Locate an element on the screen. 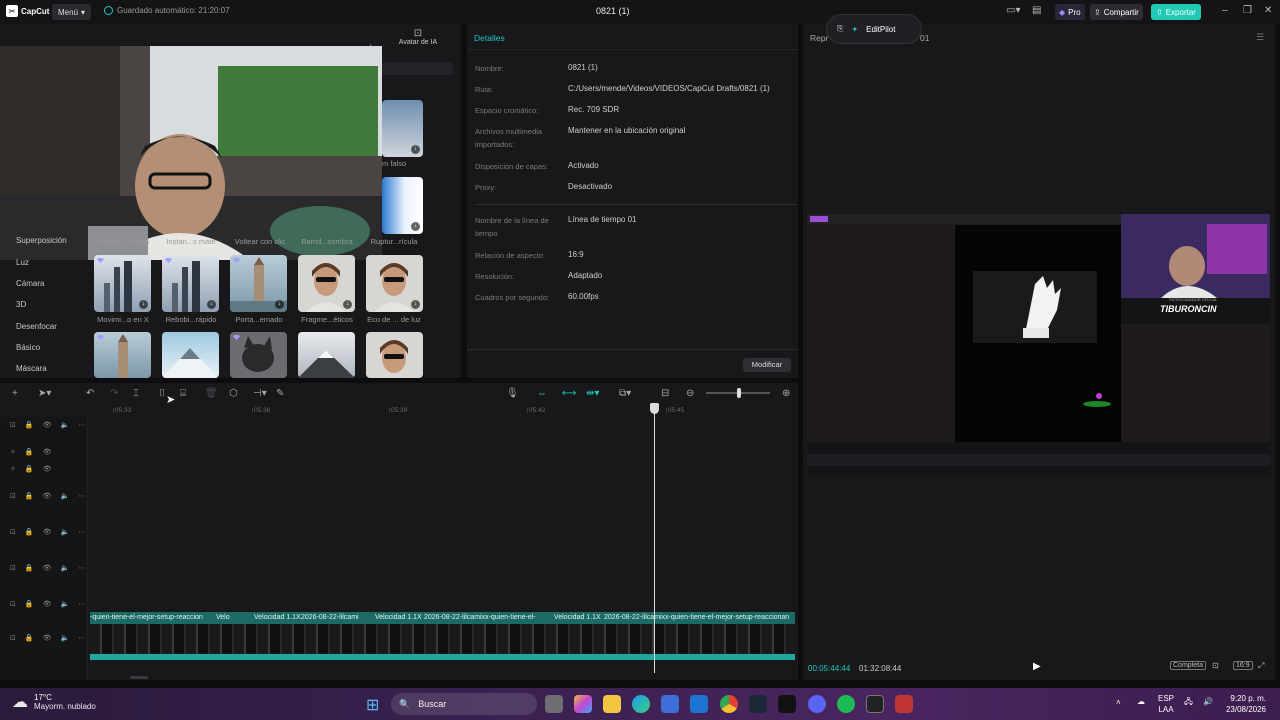  media-search-bar is located at coordinates (417, 68).